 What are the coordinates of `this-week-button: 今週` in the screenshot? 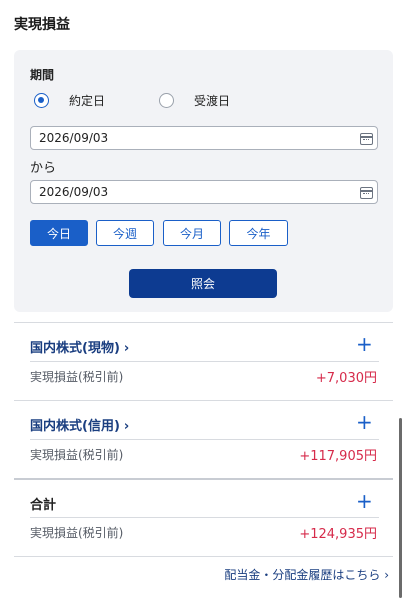 It's located at (125, 233).